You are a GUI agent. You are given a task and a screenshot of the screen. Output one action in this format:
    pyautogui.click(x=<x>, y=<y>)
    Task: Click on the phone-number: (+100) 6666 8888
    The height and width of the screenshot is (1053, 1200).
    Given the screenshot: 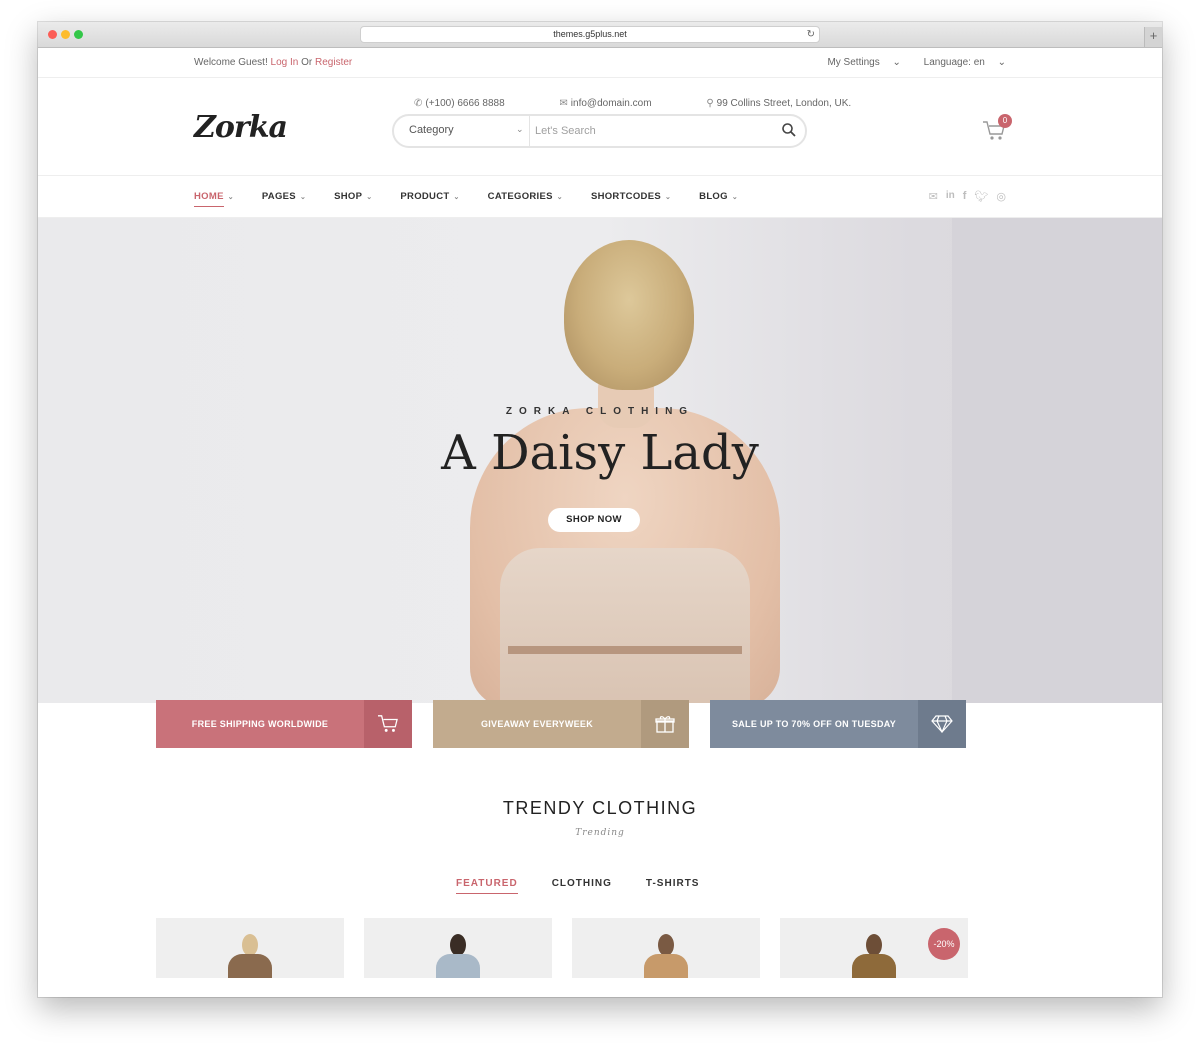 What is the action you would take?
    pyautogui.click(x=465, y=103)
    